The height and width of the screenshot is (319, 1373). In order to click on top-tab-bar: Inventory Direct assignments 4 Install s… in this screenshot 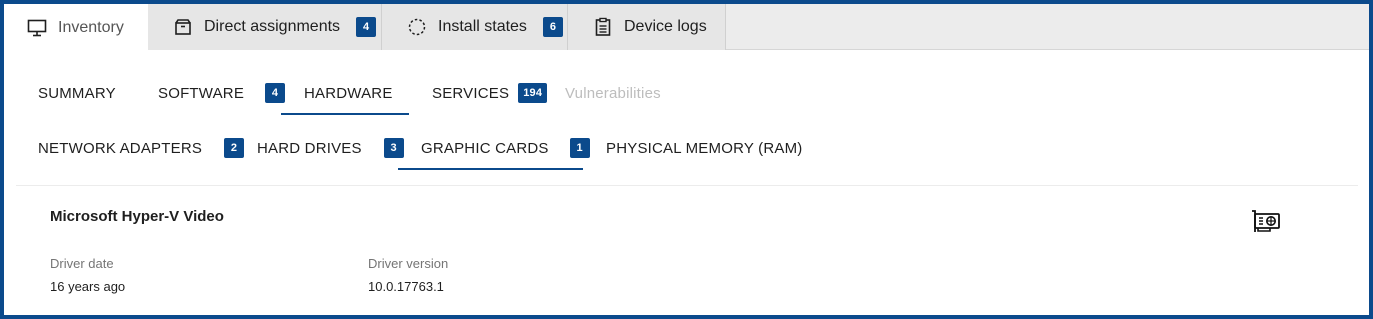, I will do `click(686, 27)`.